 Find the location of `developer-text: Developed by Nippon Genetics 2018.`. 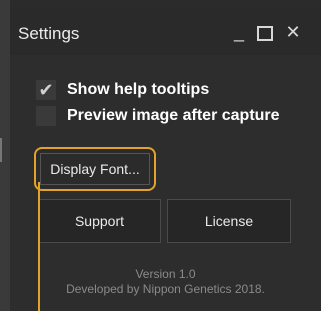

developer-text: Developed by Nippon Genetics 2018. is located at coordinates (165, 289).